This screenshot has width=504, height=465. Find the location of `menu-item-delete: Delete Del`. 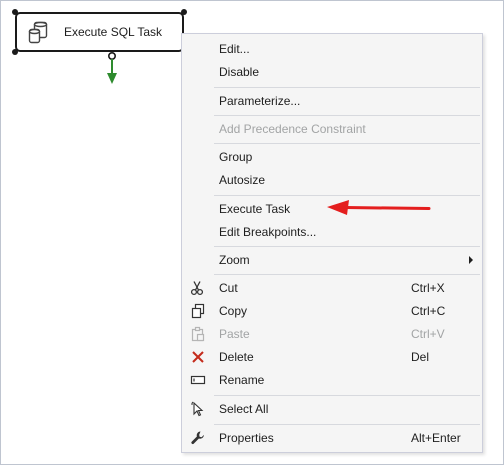

menu-item-delete: Delete Del is located at coordinates (332, 357).